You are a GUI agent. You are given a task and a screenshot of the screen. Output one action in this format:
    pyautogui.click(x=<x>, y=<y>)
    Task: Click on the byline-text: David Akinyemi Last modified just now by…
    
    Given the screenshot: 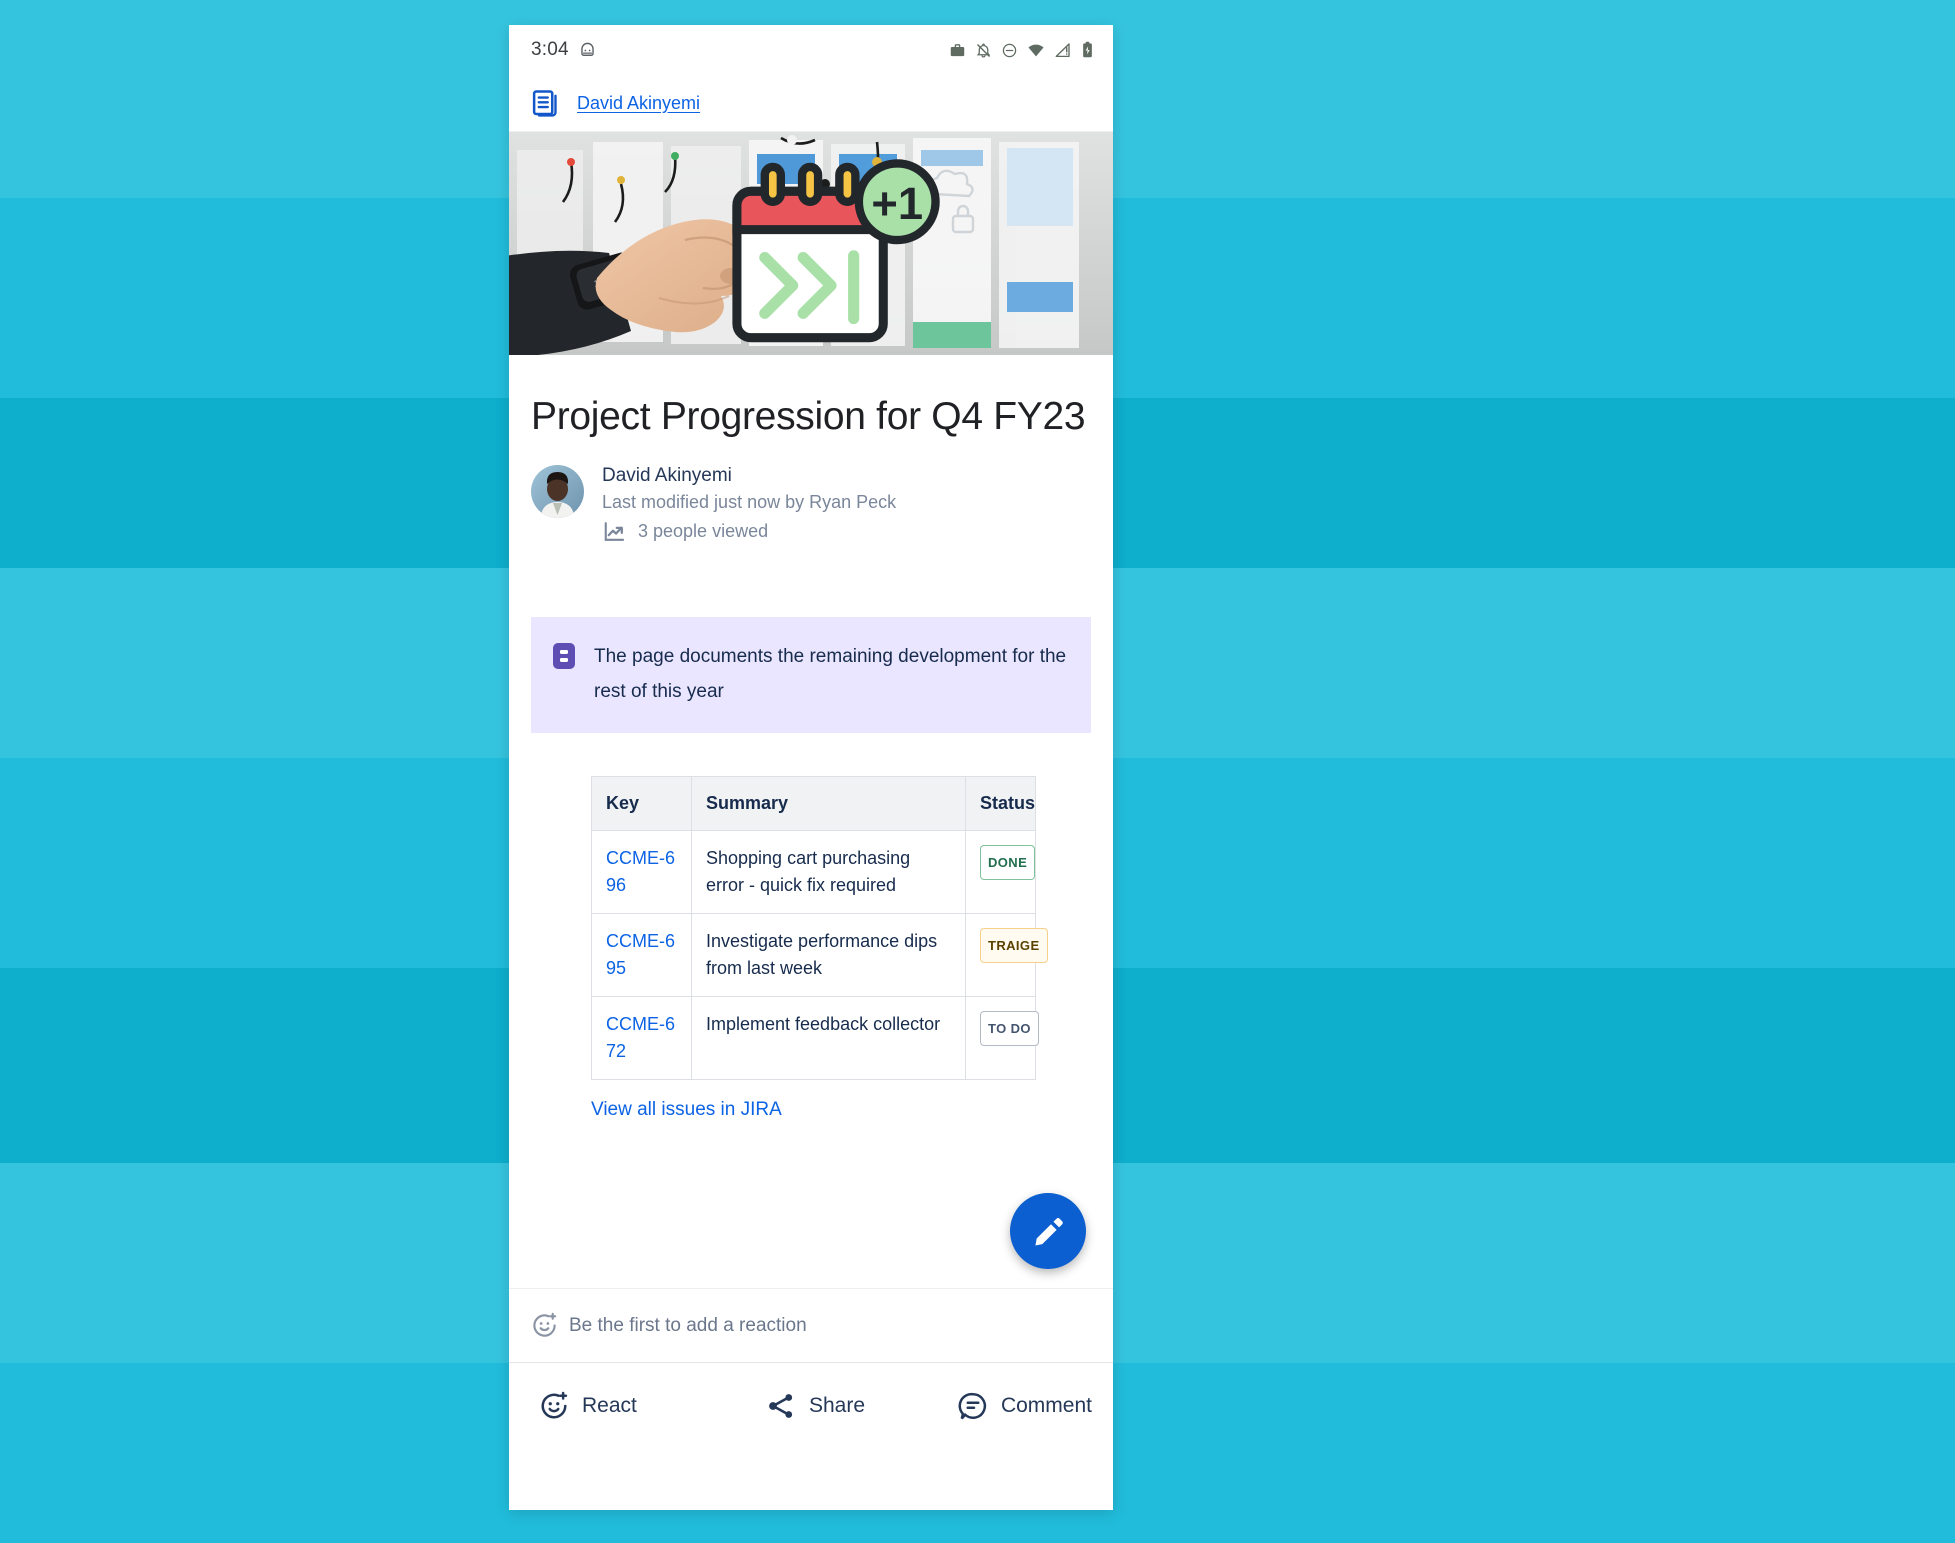 What is the action you would take?
    pyautogui.click(x=749, y=502)
    